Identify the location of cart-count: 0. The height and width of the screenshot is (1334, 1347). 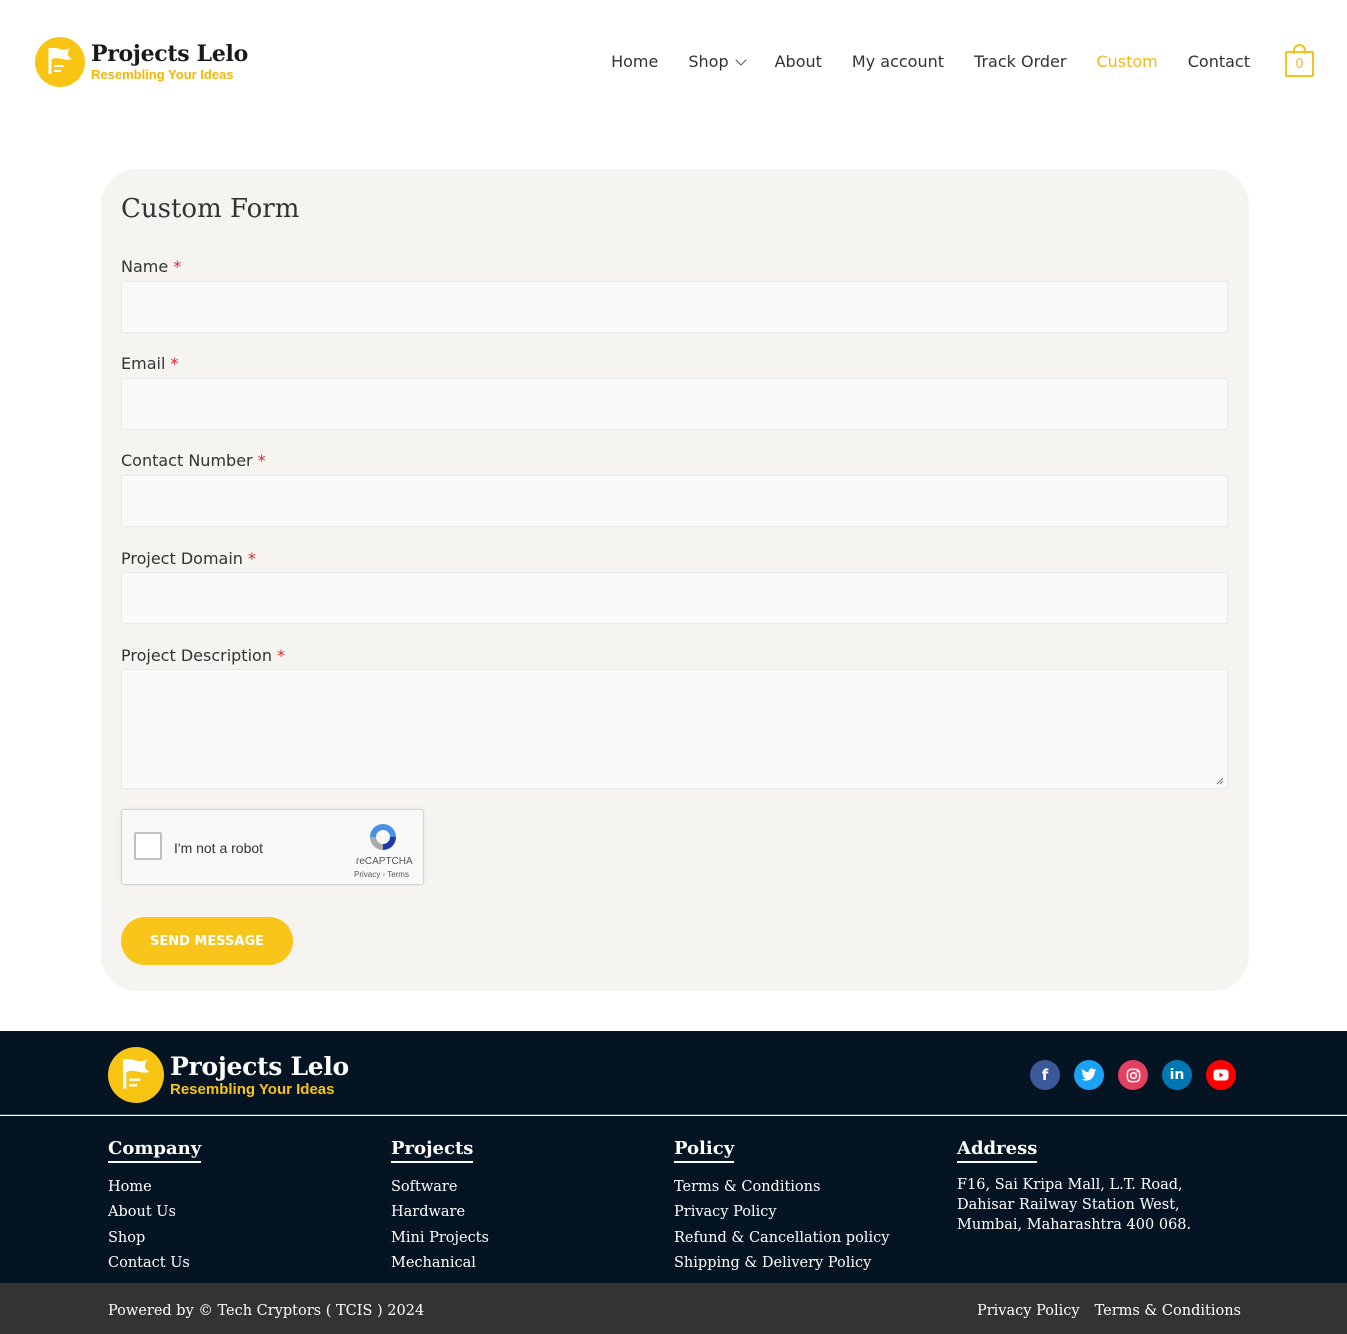
(1299, 64).